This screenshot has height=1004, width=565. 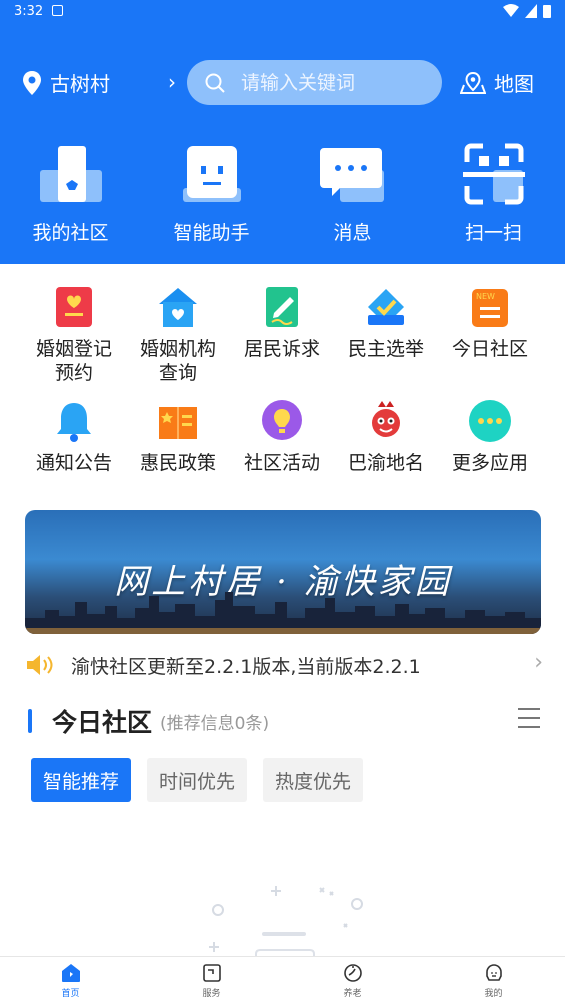 What do you see at coordinates (283, 613) in the screenshot?
I see `city-skyline-image` at bounding box center [283, 613].